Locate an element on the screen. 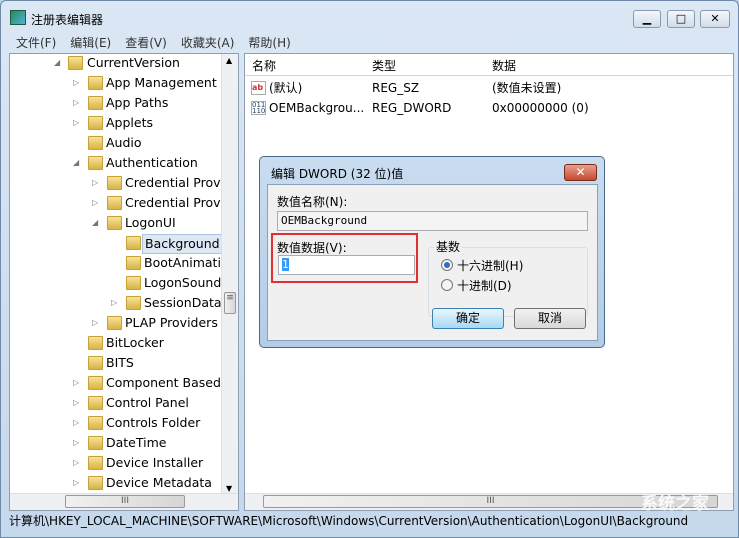 The height and width of the screenshot is (538, 739). tree-item: ▷ Control Panel is located at coordinates (116, 403).